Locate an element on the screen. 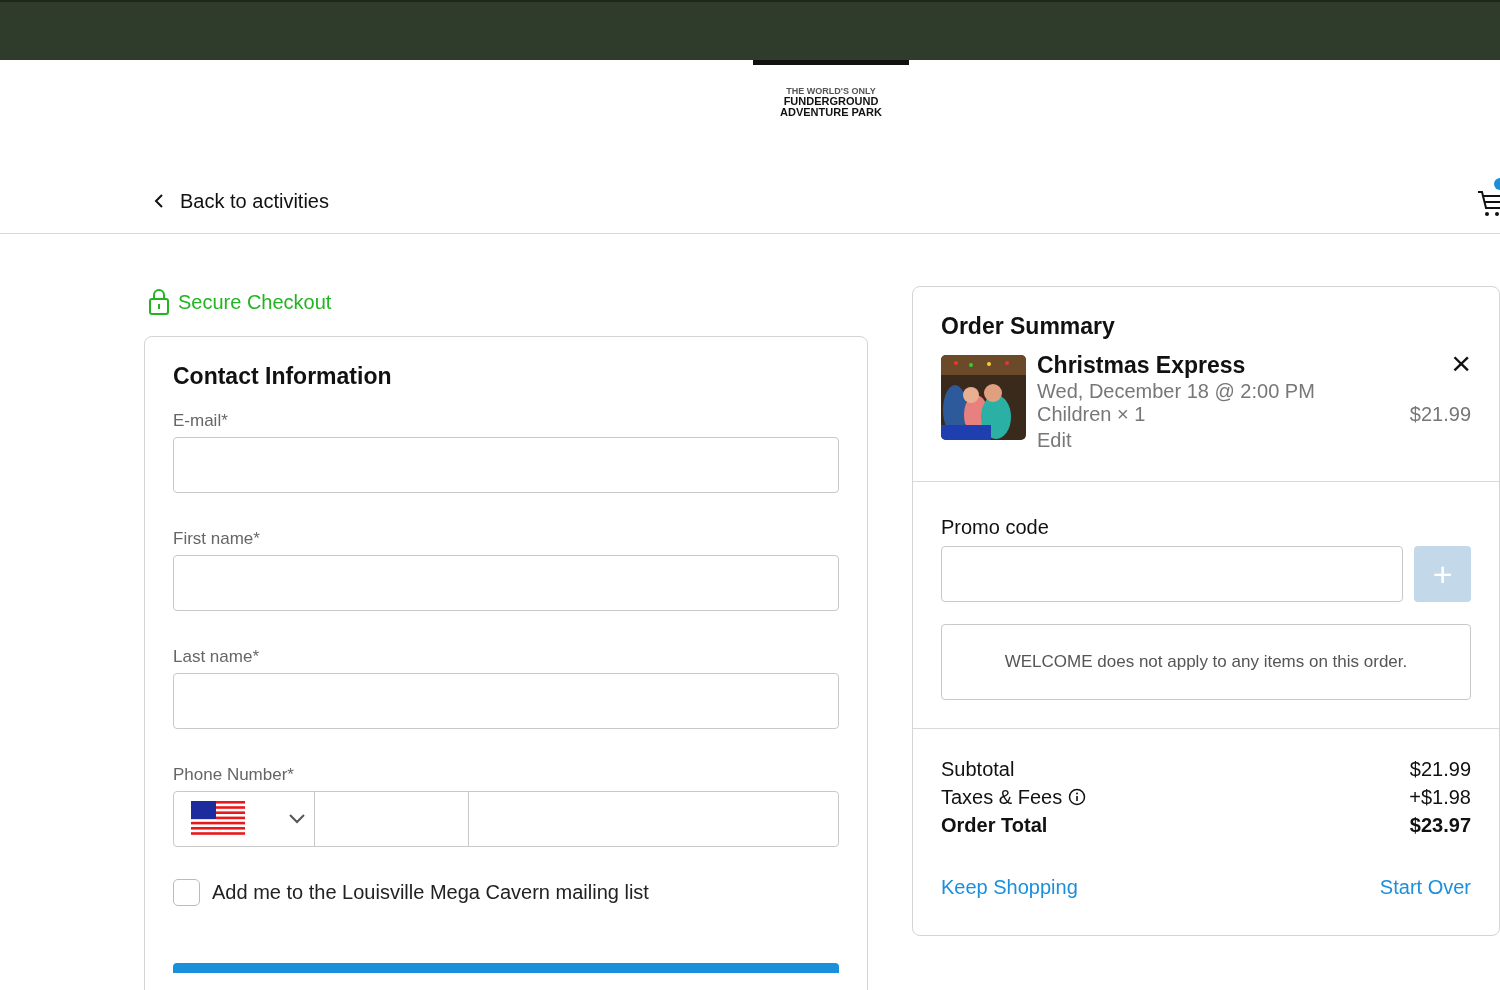 The image size is (1500, 990). mailing-list-label: Add me to the Louisville Mega Cavern mailing list is located at coordinates (430, 892).